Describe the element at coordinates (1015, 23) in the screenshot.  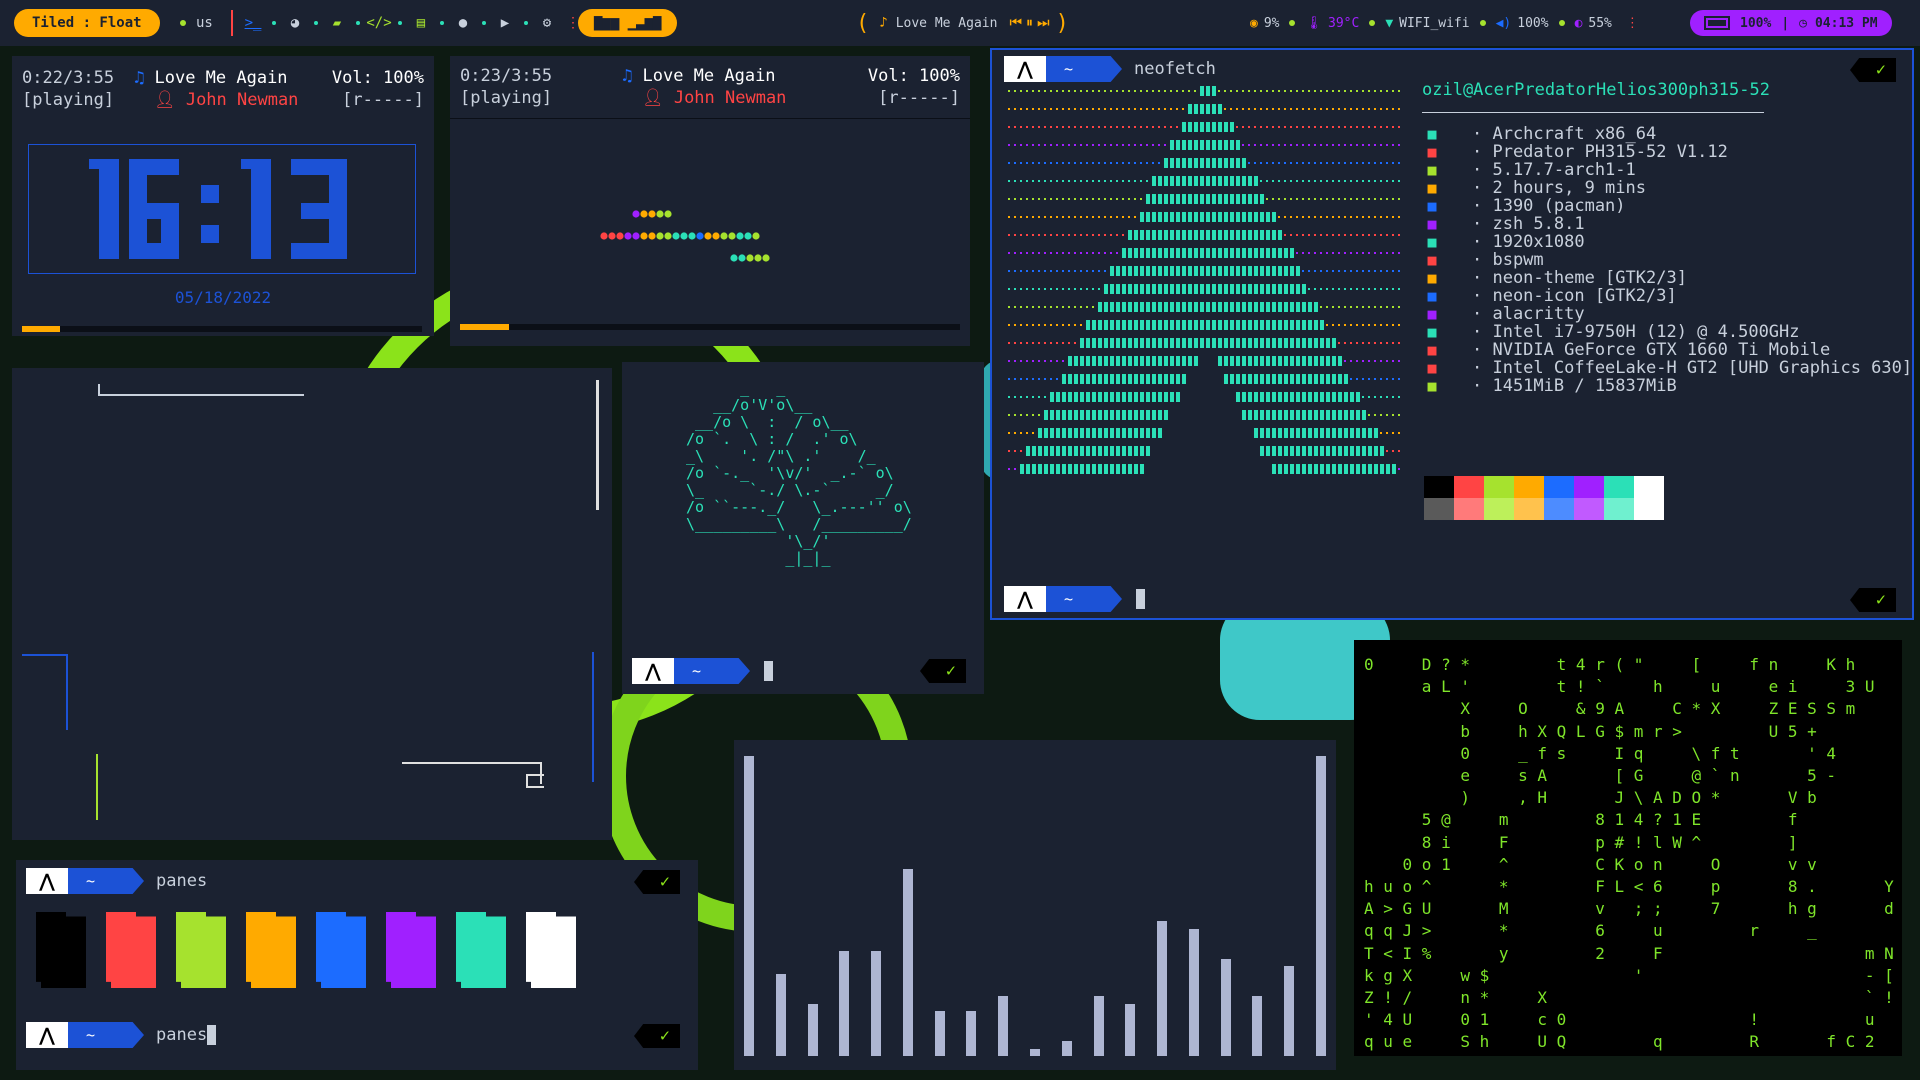
I see `prev-track-button: ⏮` at that location.